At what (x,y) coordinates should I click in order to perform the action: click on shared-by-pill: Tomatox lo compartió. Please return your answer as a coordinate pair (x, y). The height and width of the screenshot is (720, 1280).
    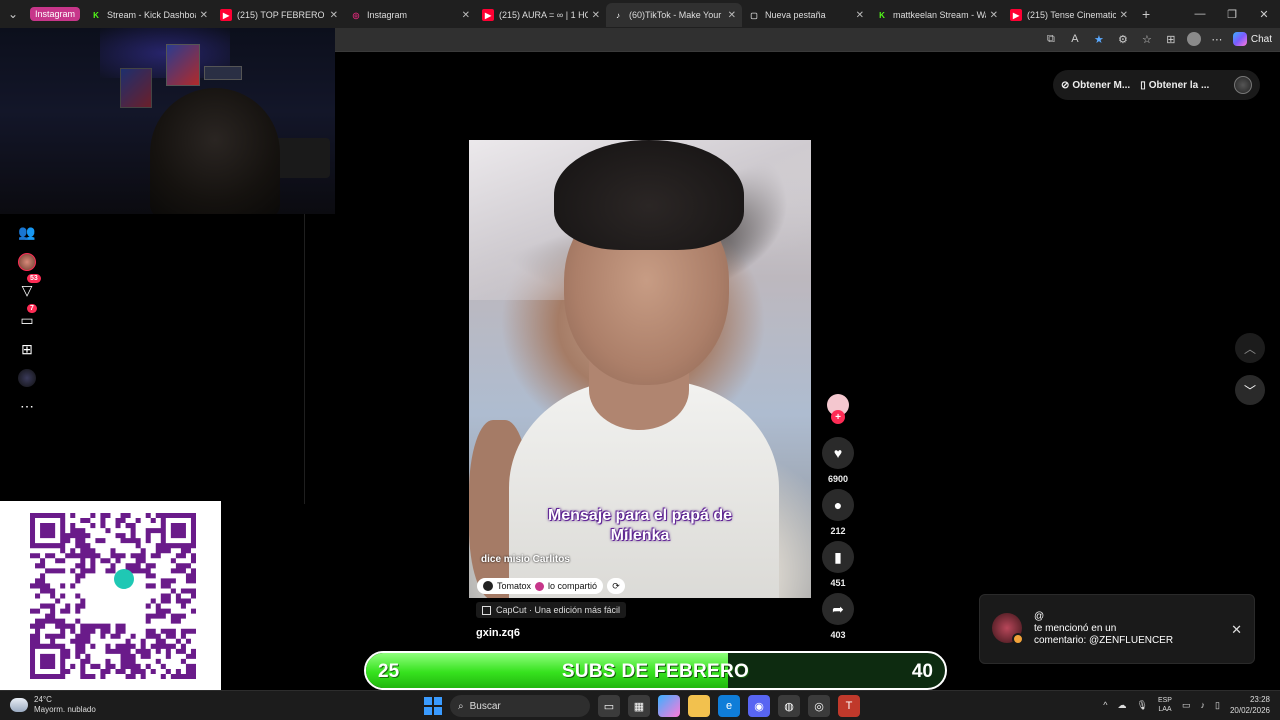
    Looking at the image, I should click on (540, 586).